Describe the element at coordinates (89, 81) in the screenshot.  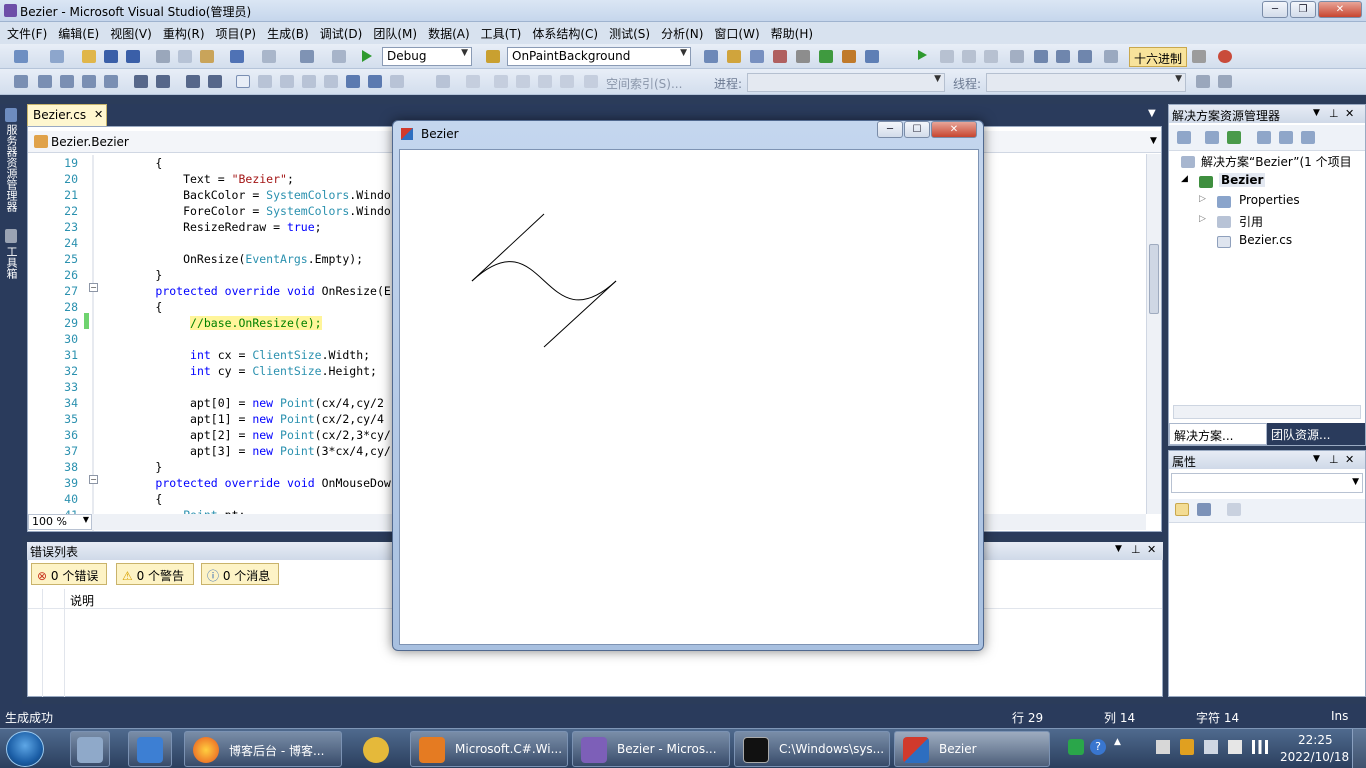
I see `complete-word-icon` at that location.